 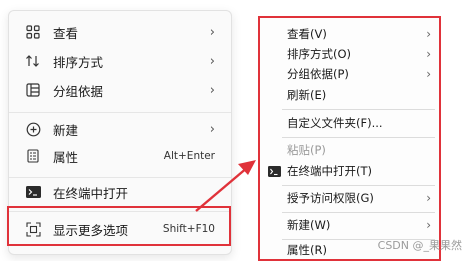 What do you see at coordinates (349, 74) in the screenshot?
I see `classic-item-group-by: 分组依据(P) ›` at bounding box center [349, 74].